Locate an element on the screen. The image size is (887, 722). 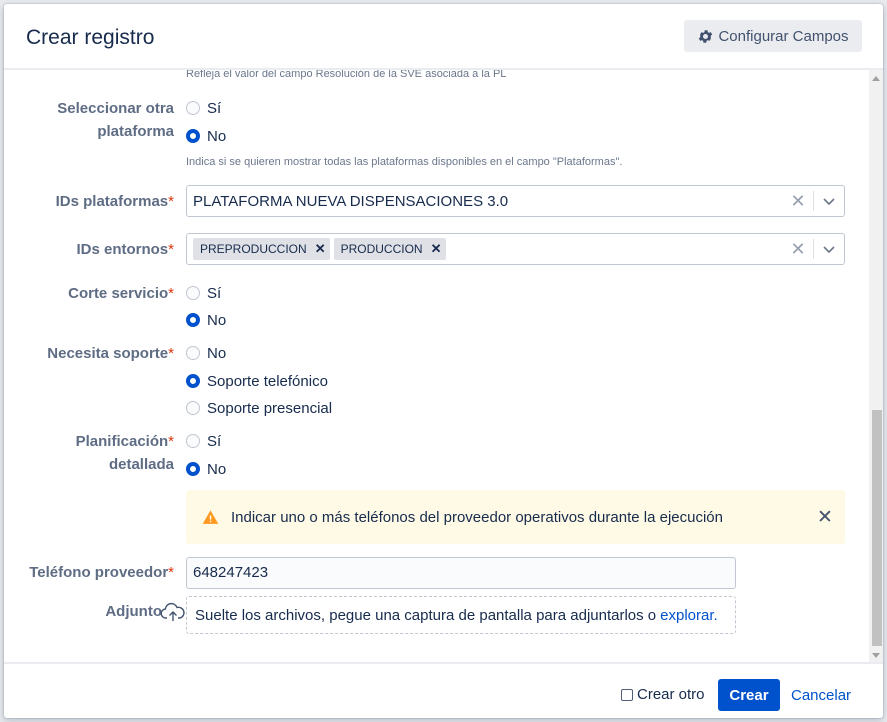
cloud-upload-icon is located at coordinates (173, 612).